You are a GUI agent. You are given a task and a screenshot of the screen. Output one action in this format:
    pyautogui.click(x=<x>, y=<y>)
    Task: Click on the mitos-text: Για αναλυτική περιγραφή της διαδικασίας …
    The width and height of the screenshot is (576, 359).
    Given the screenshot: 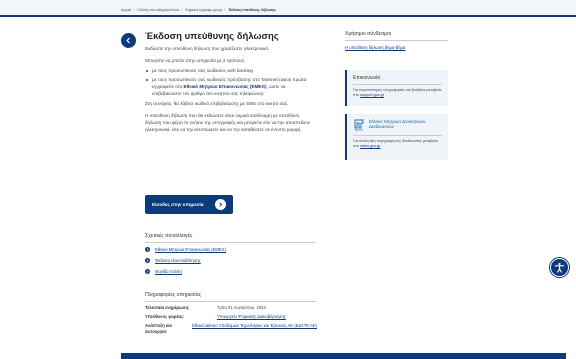 What is the action you would take?
    pyautogui.click(x=396, y=143)
    